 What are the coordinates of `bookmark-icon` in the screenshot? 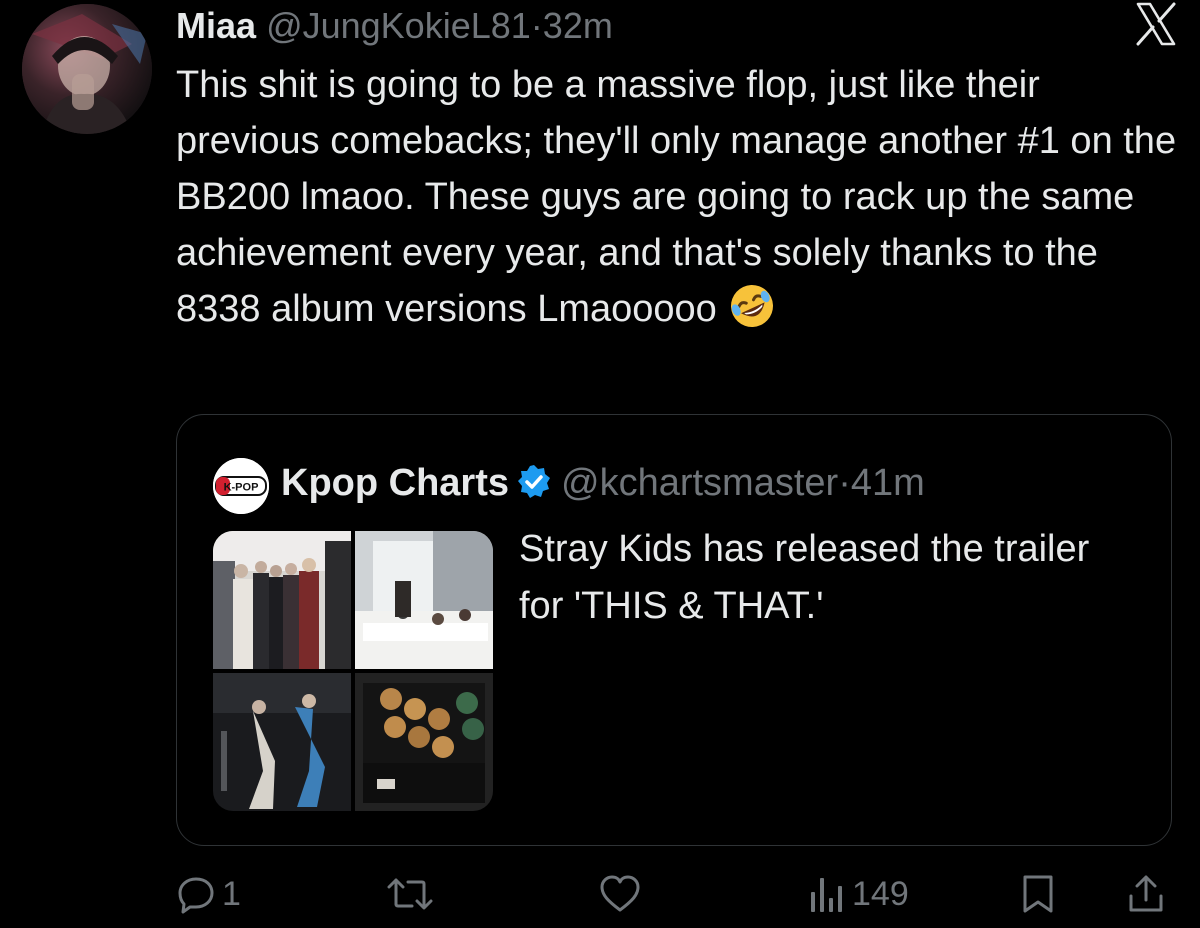 It's located at (1038, 894).